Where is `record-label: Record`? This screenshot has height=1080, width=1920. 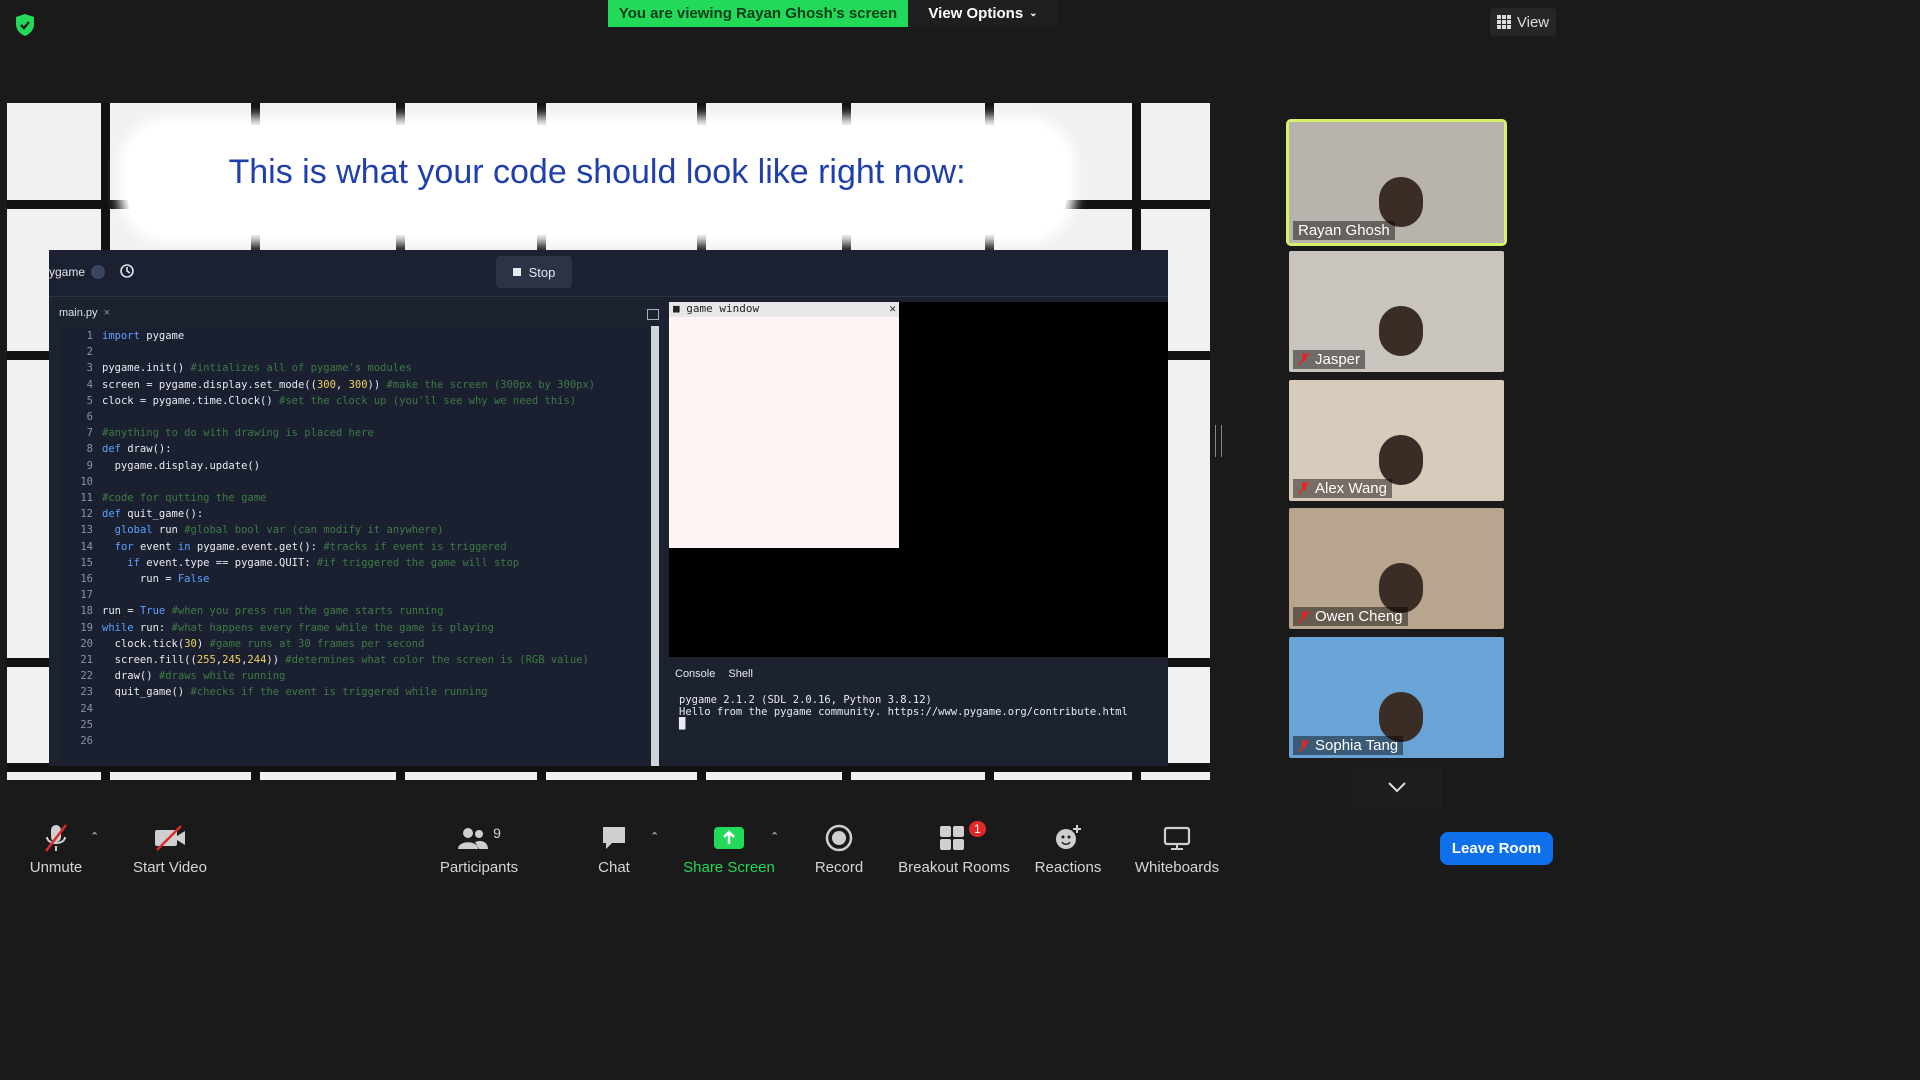 record-label: Record is located at coordinates (839, 867).